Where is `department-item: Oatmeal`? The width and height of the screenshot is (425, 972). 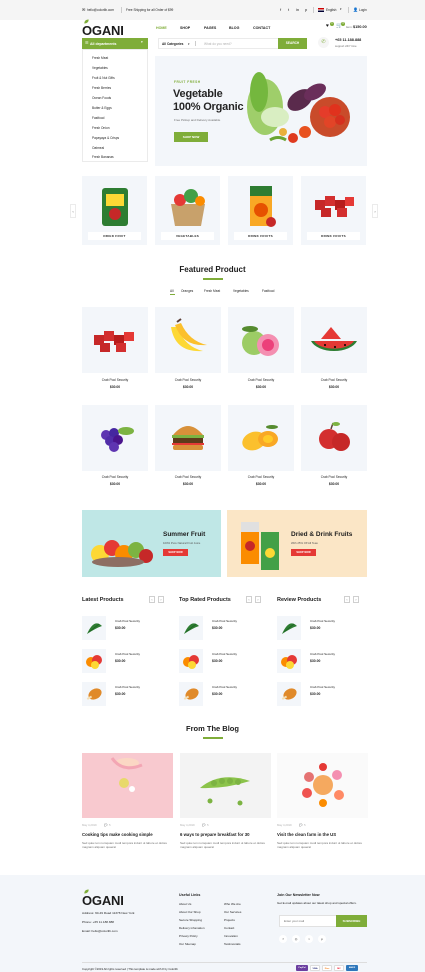
department-item: Oatmeal is located at coordinates (98, 148).